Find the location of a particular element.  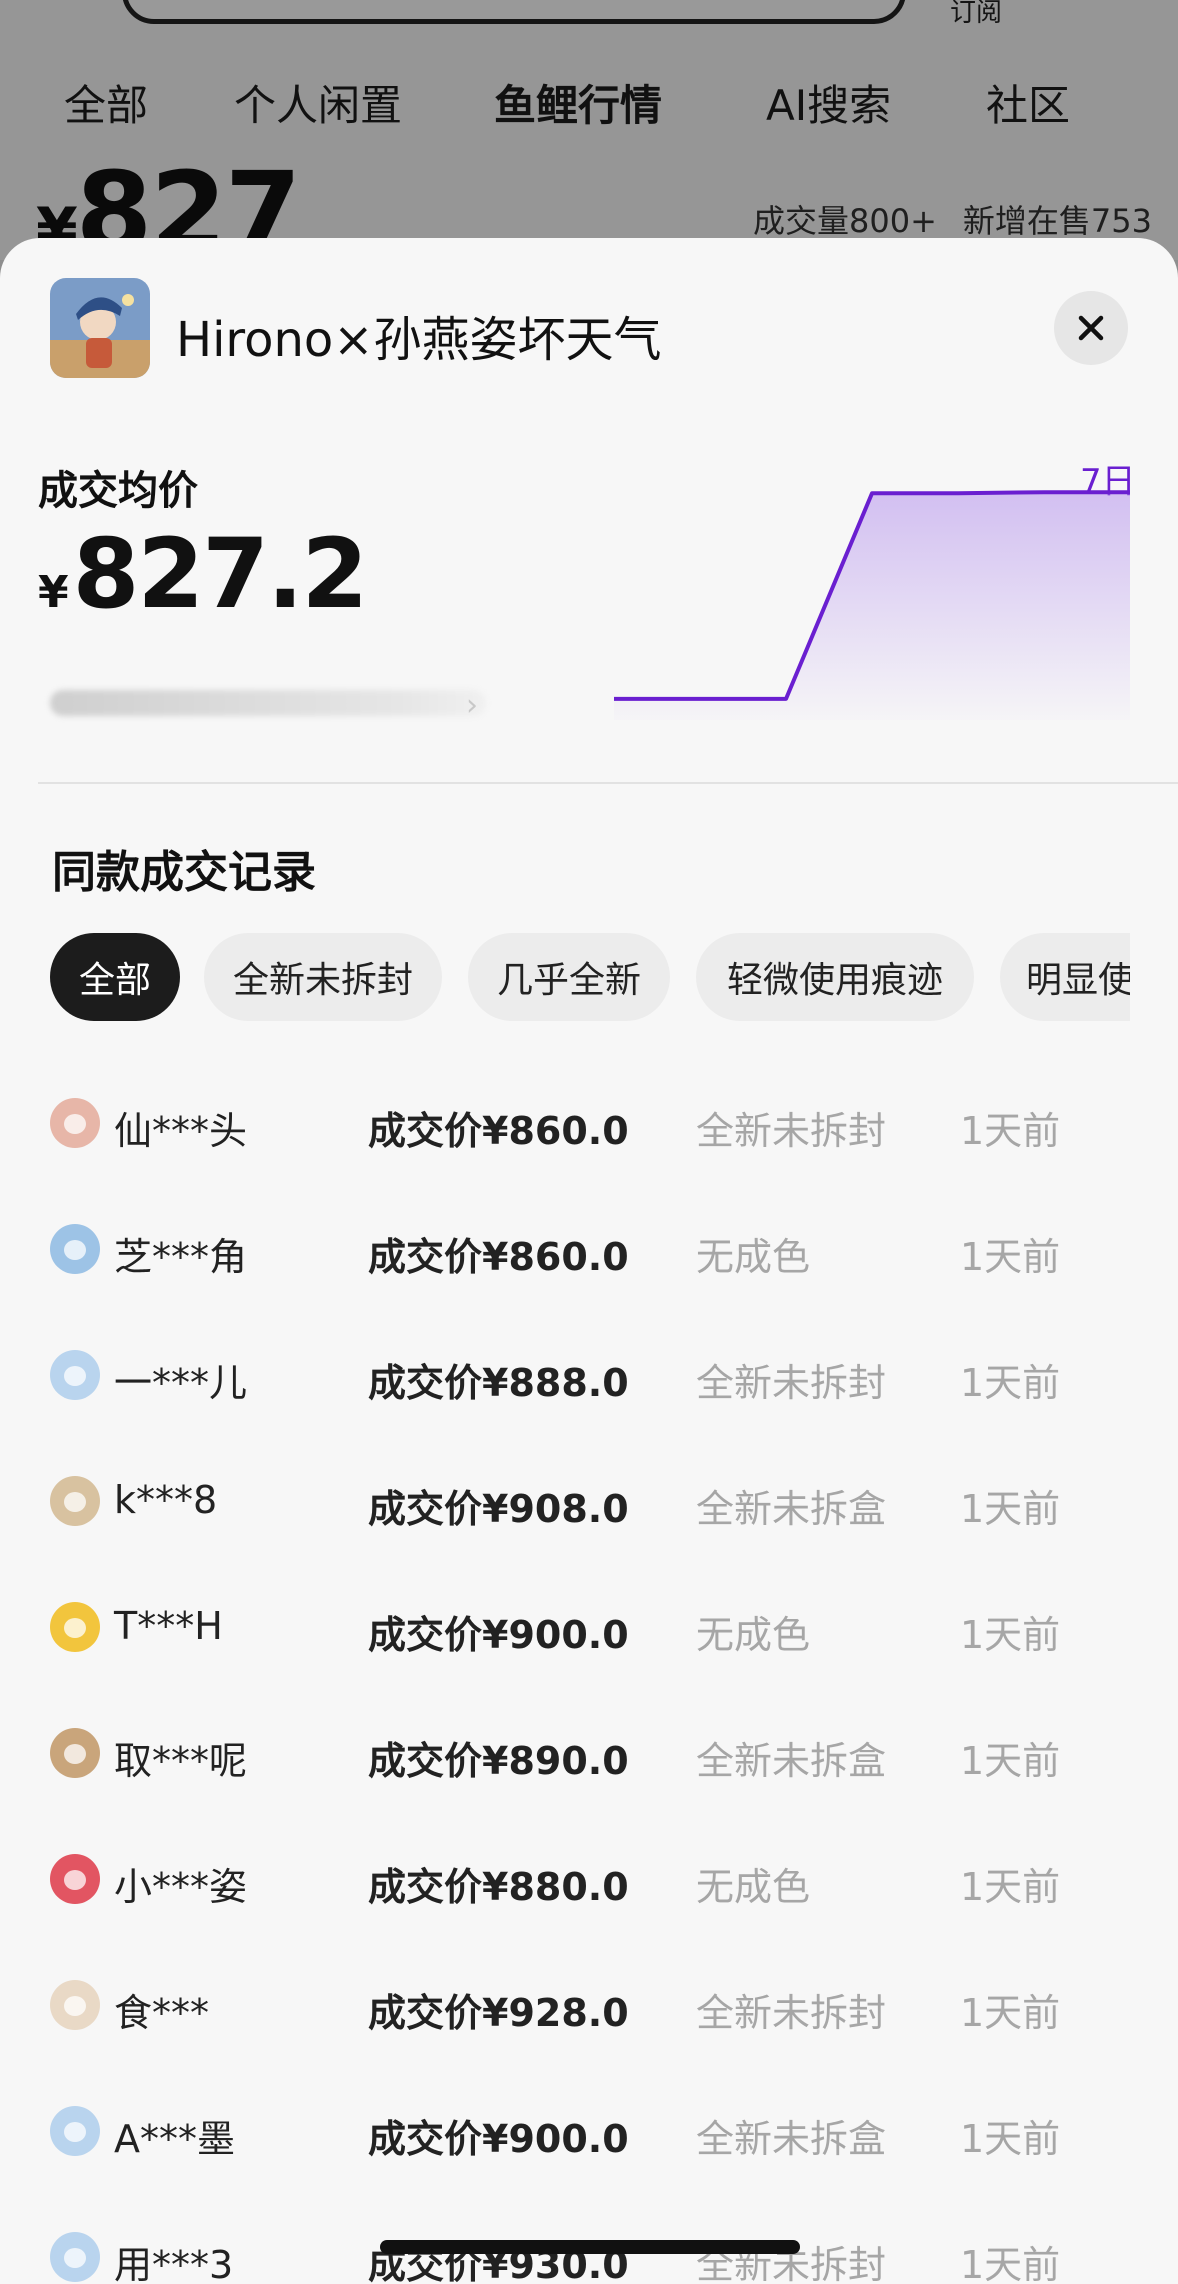

avg-price-value: 827.2 is located at coordinates (220, 574).